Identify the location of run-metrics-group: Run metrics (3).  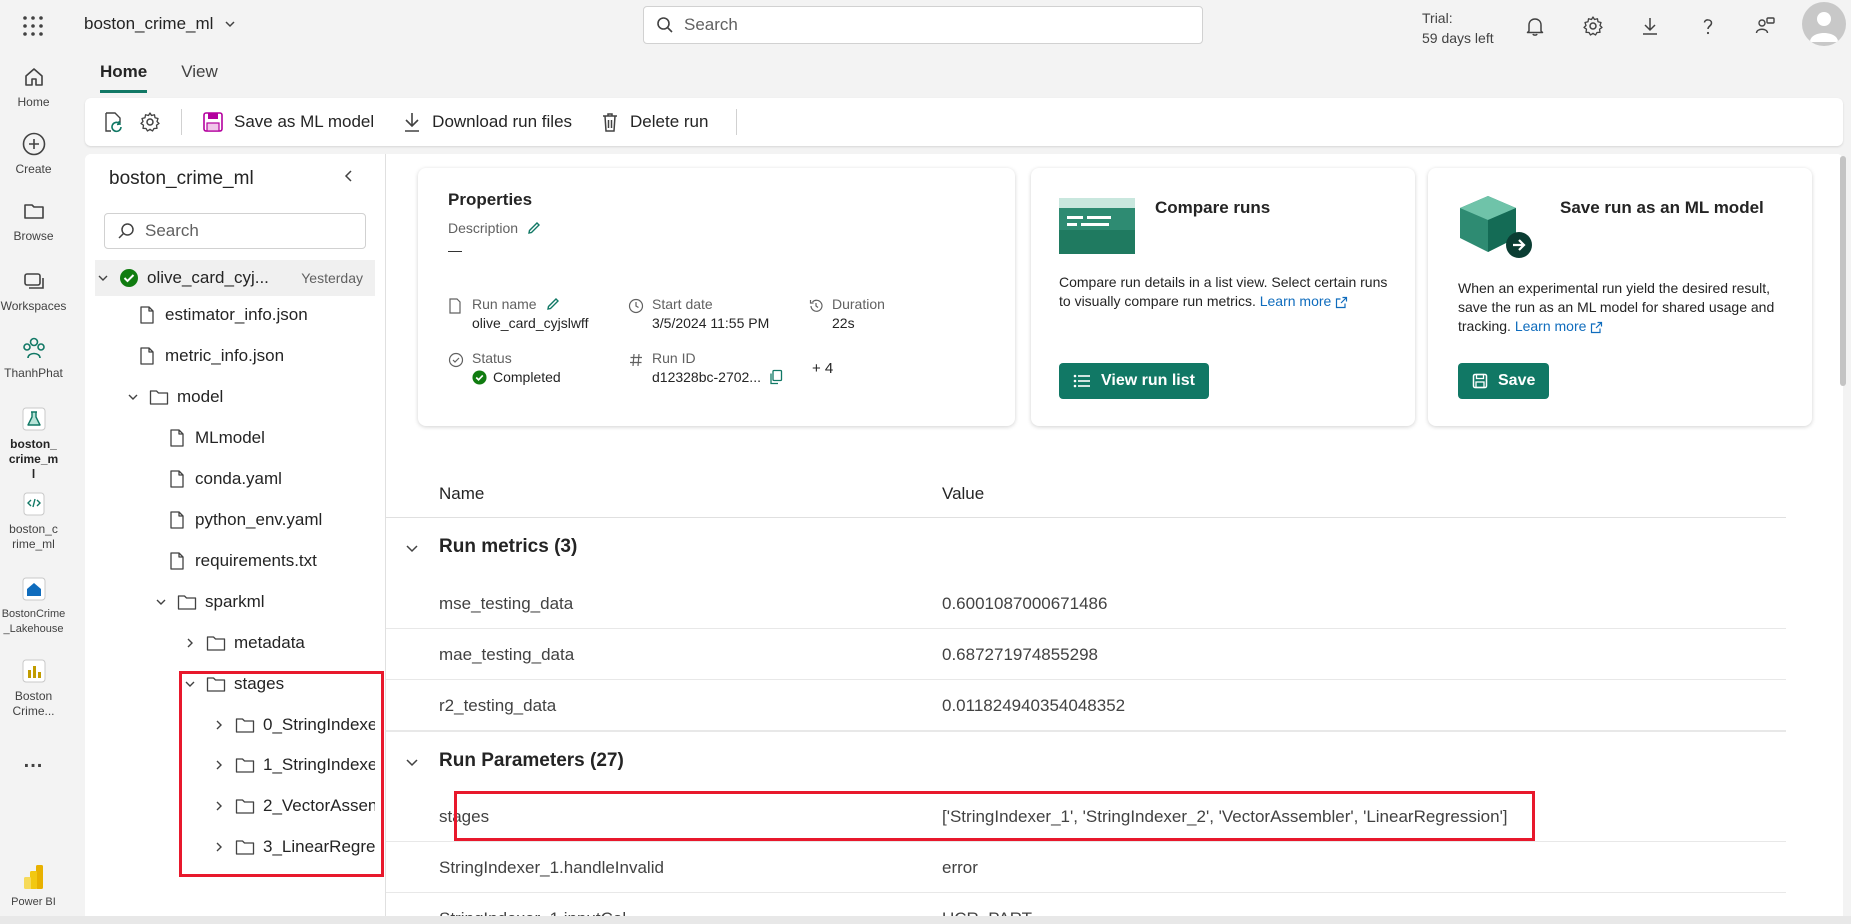
(1086, 548).